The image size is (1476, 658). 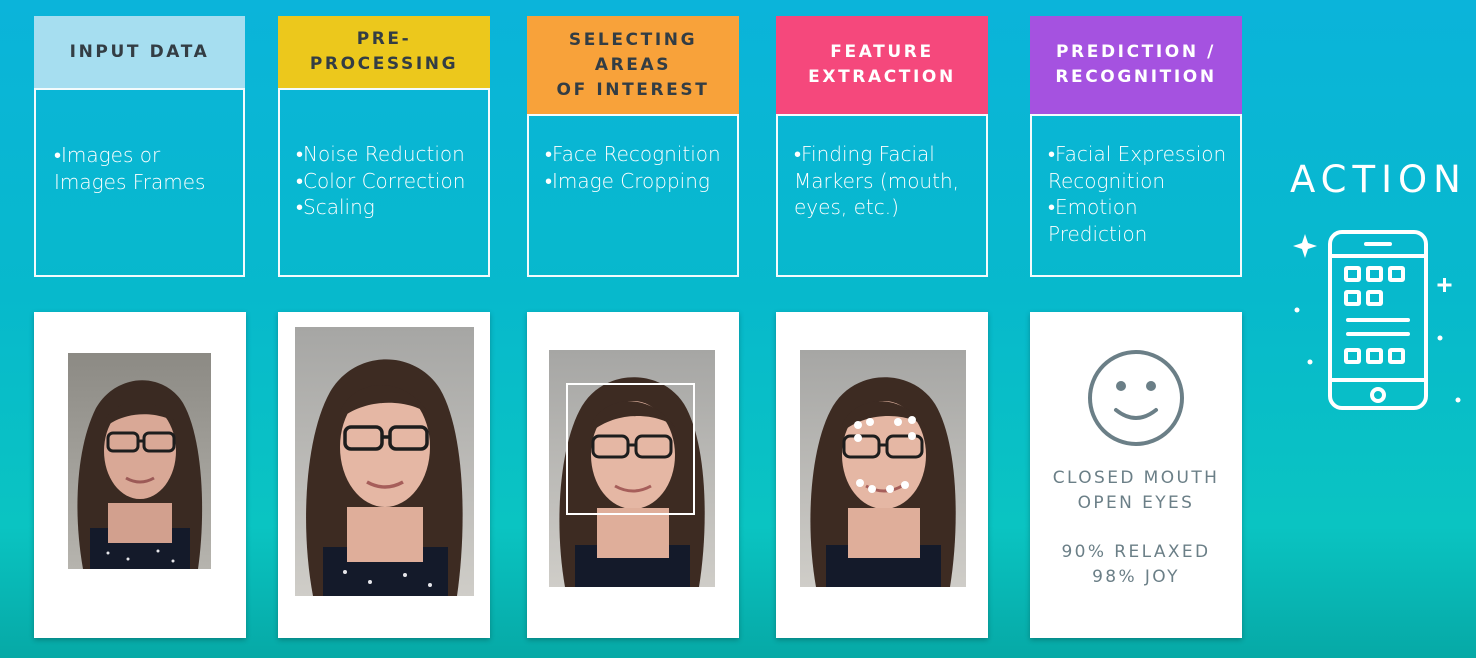 What do you see at coordinates (130, 168) in the screenshot?
I see `stage-bullets: •Images or Images Frames` at bounding box center [130, 168].